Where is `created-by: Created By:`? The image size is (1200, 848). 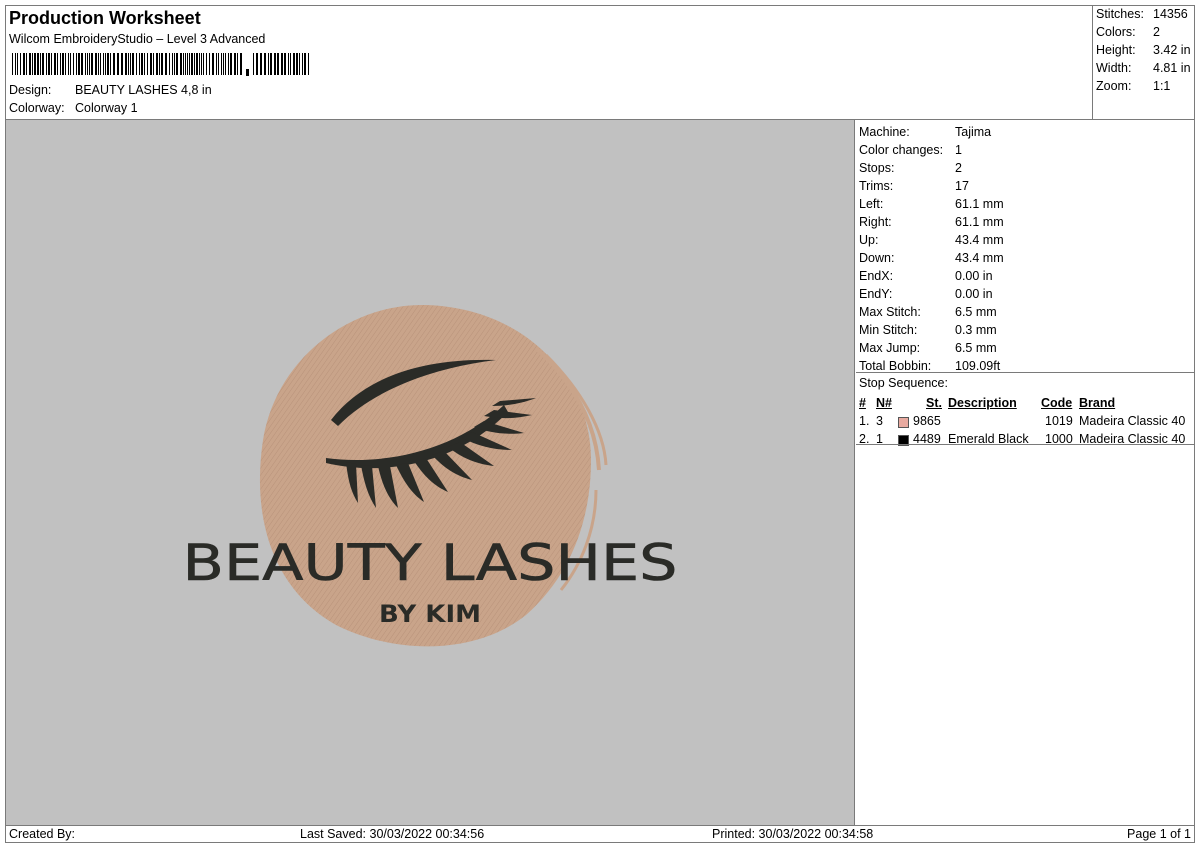
created-by: Created By: is located at coordinates (42, 834).